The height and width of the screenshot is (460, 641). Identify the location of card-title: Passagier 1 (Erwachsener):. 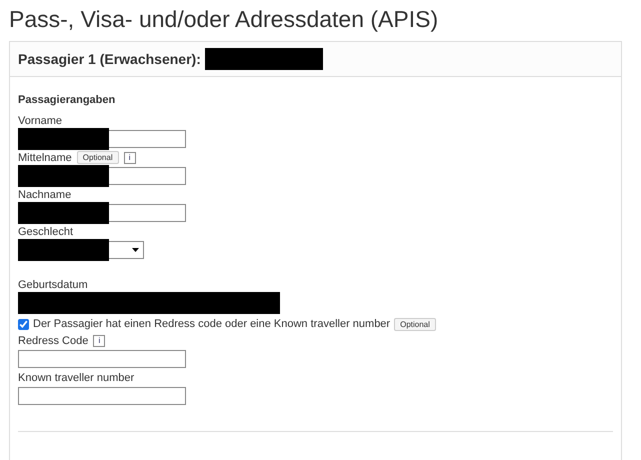
(109, 59).